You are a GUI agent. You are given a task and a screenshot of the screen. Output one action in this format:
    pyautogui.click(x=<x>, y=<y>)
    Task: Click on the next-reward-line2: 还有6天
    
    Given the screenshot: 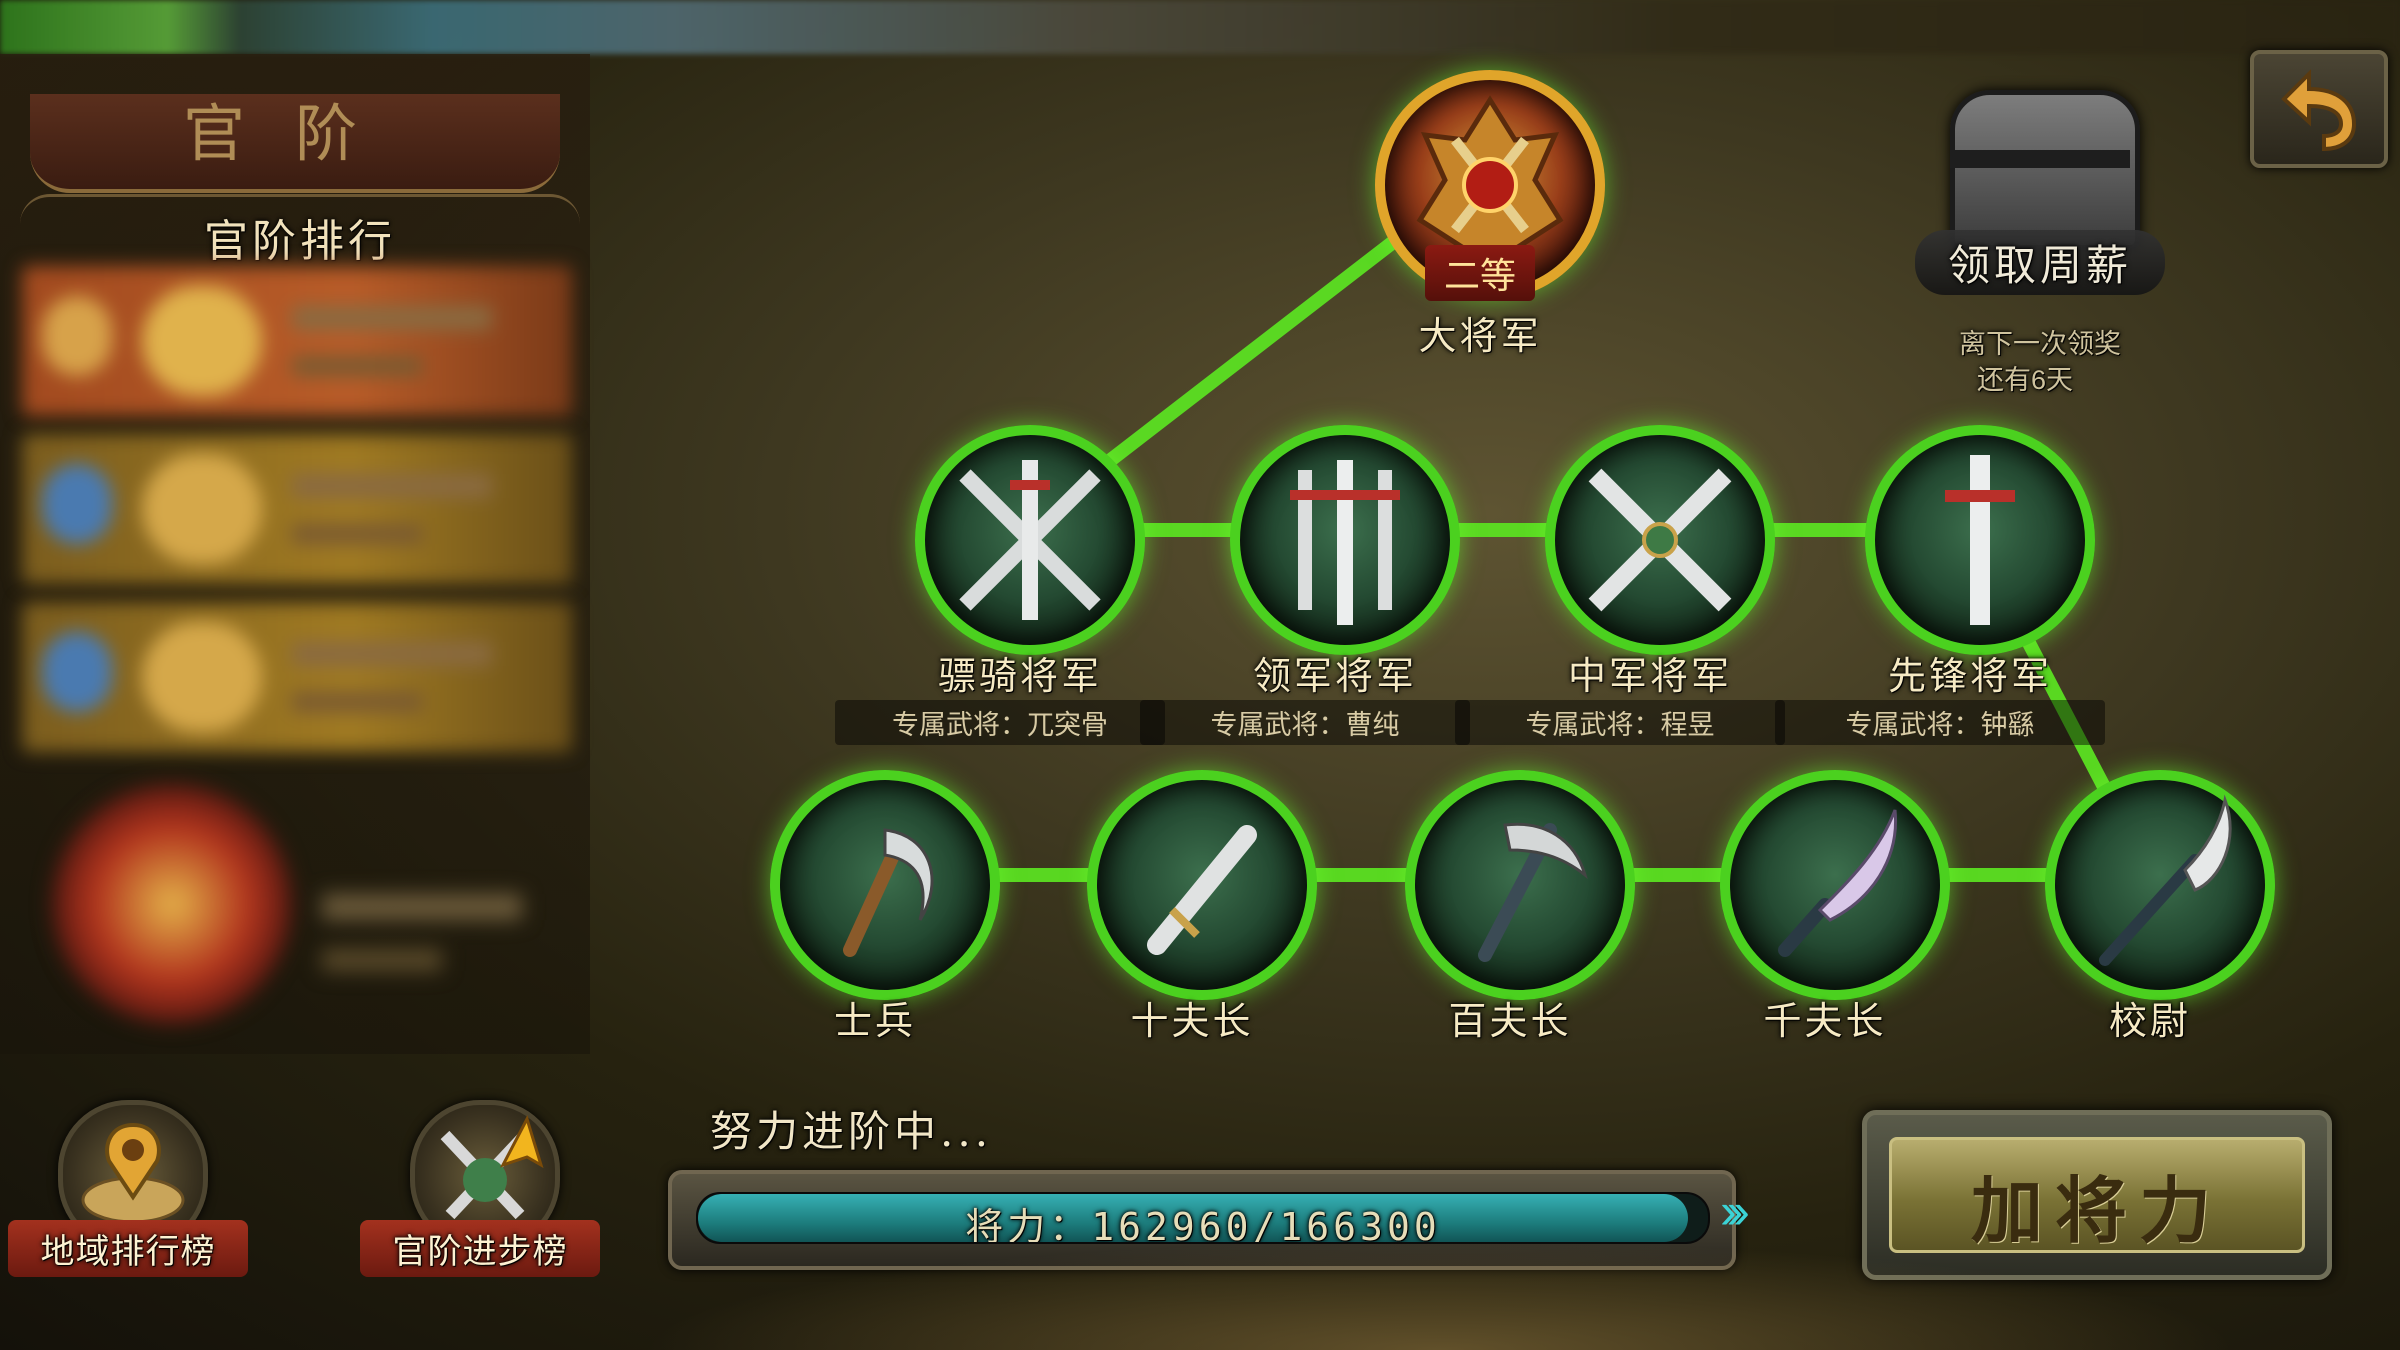 What is the action you would take?
    pyautogui.click(x=2025, y=380)
    